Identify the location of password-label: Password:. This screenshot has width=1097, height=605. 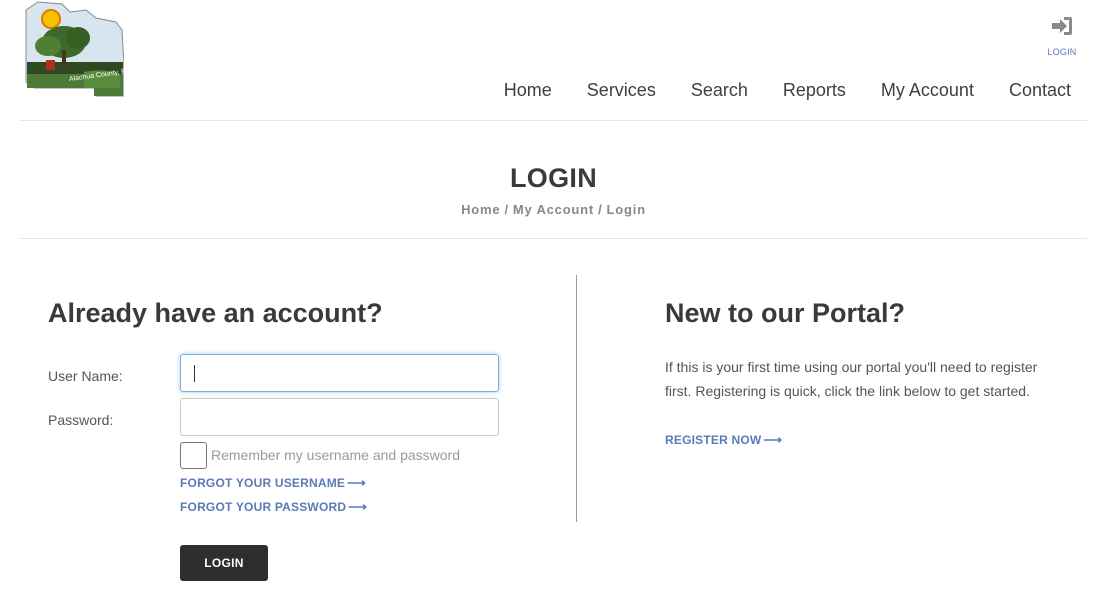
(81, 420).